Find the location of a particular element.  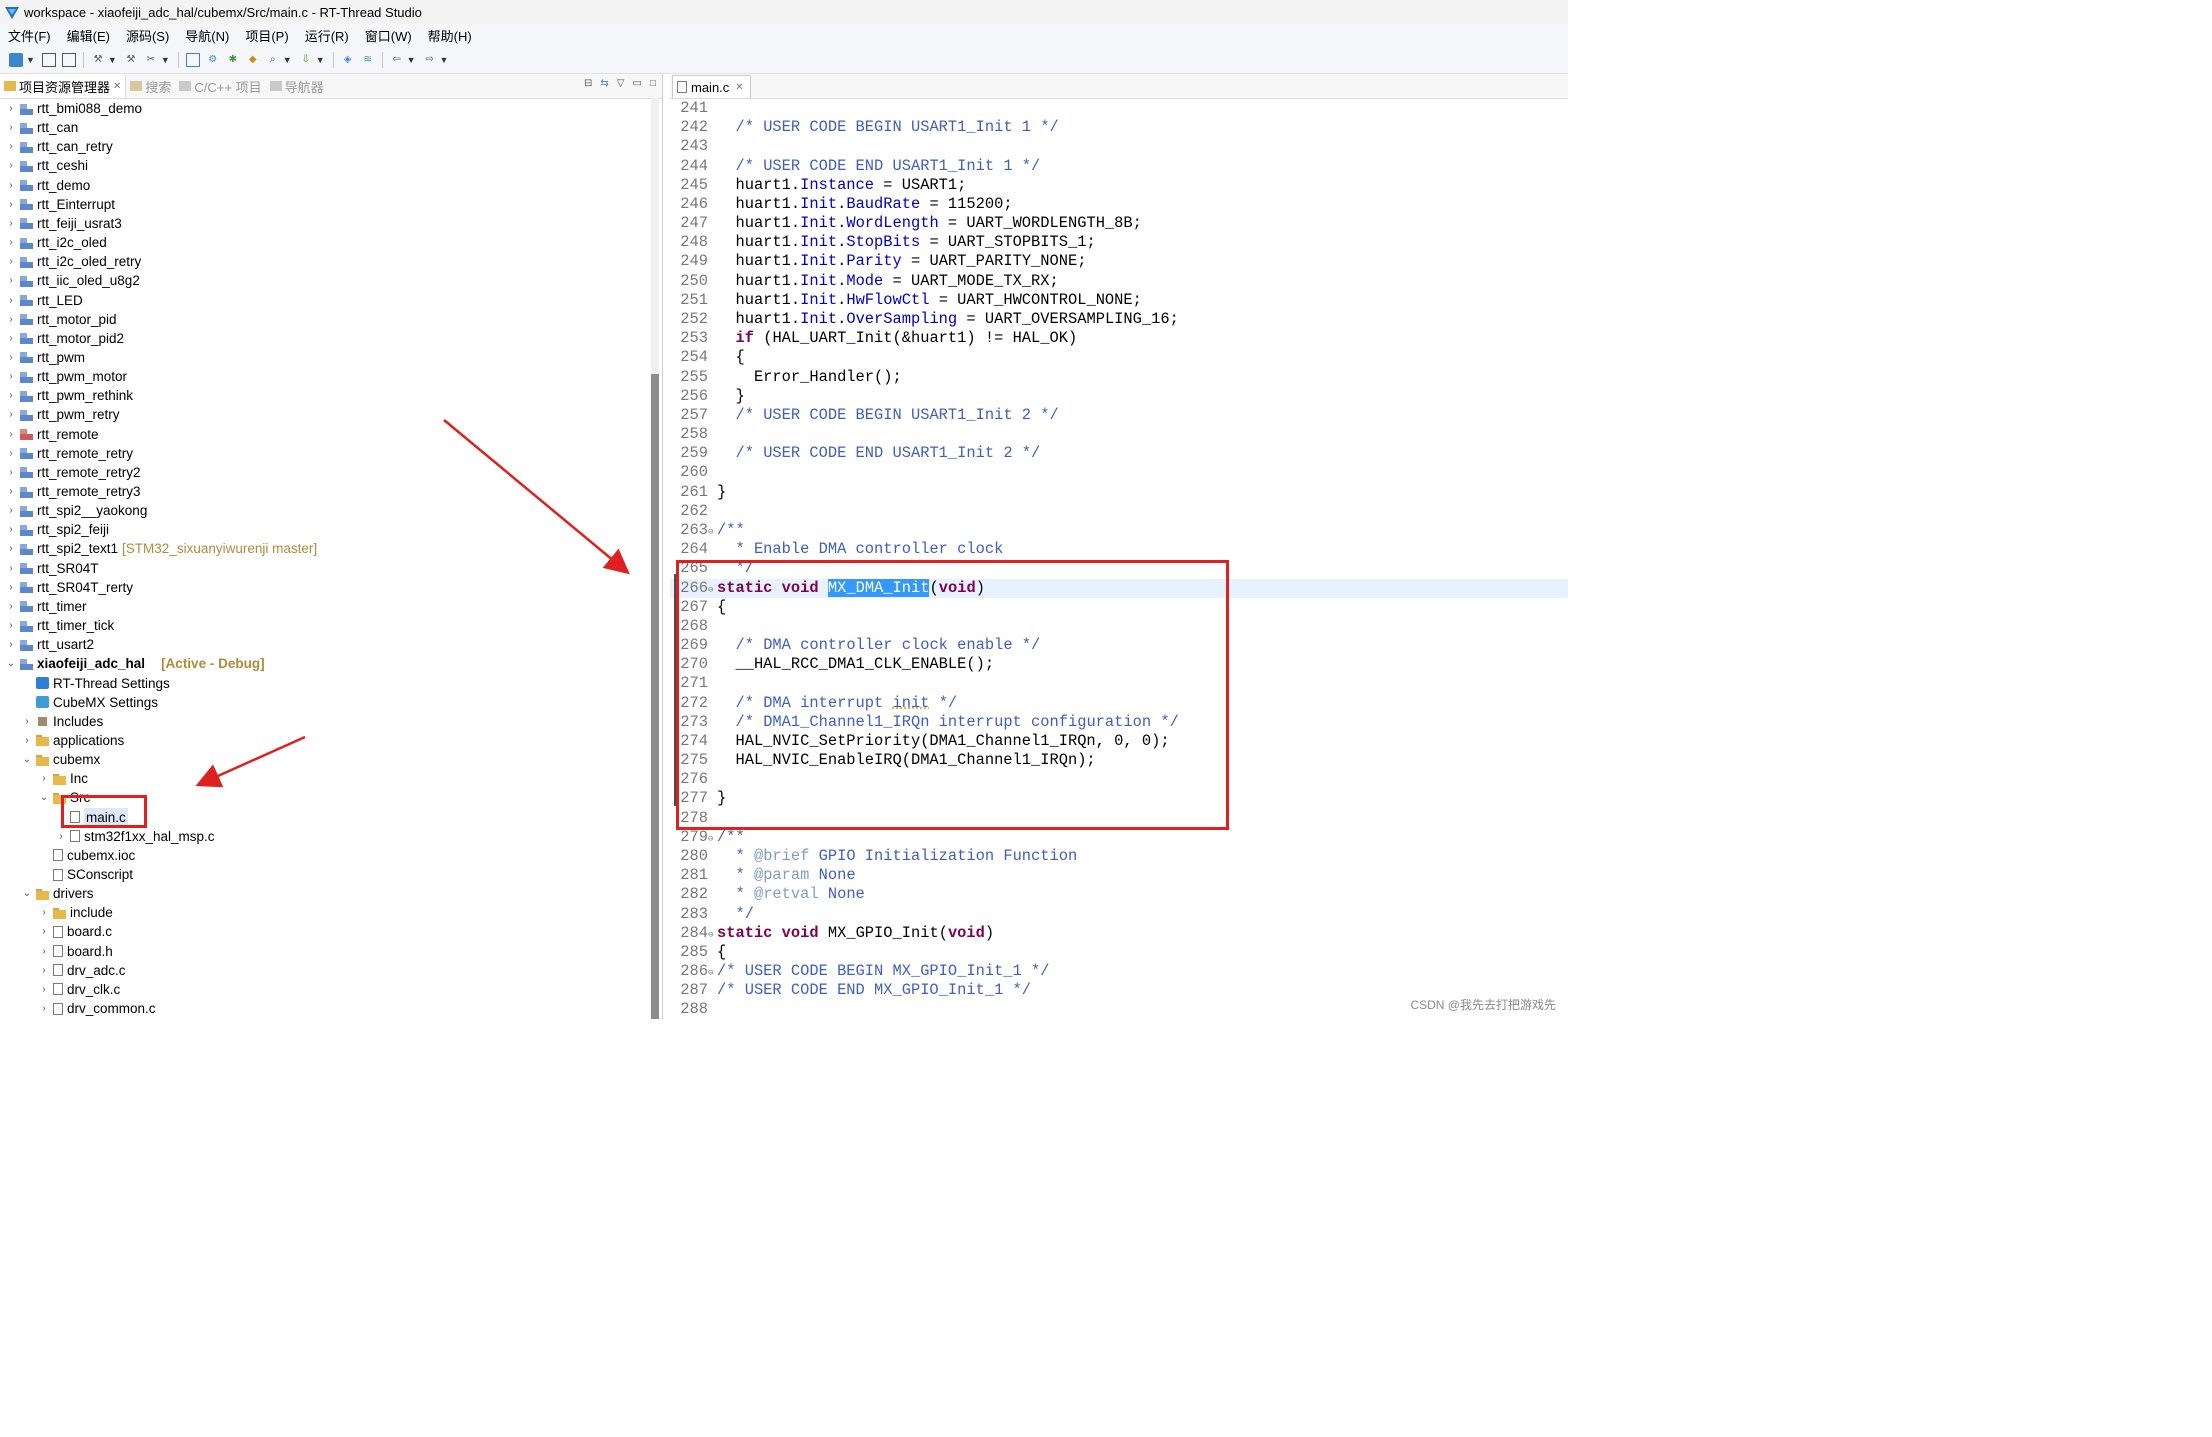

layers-icon: ≋ is located at coordinates (368, 60).